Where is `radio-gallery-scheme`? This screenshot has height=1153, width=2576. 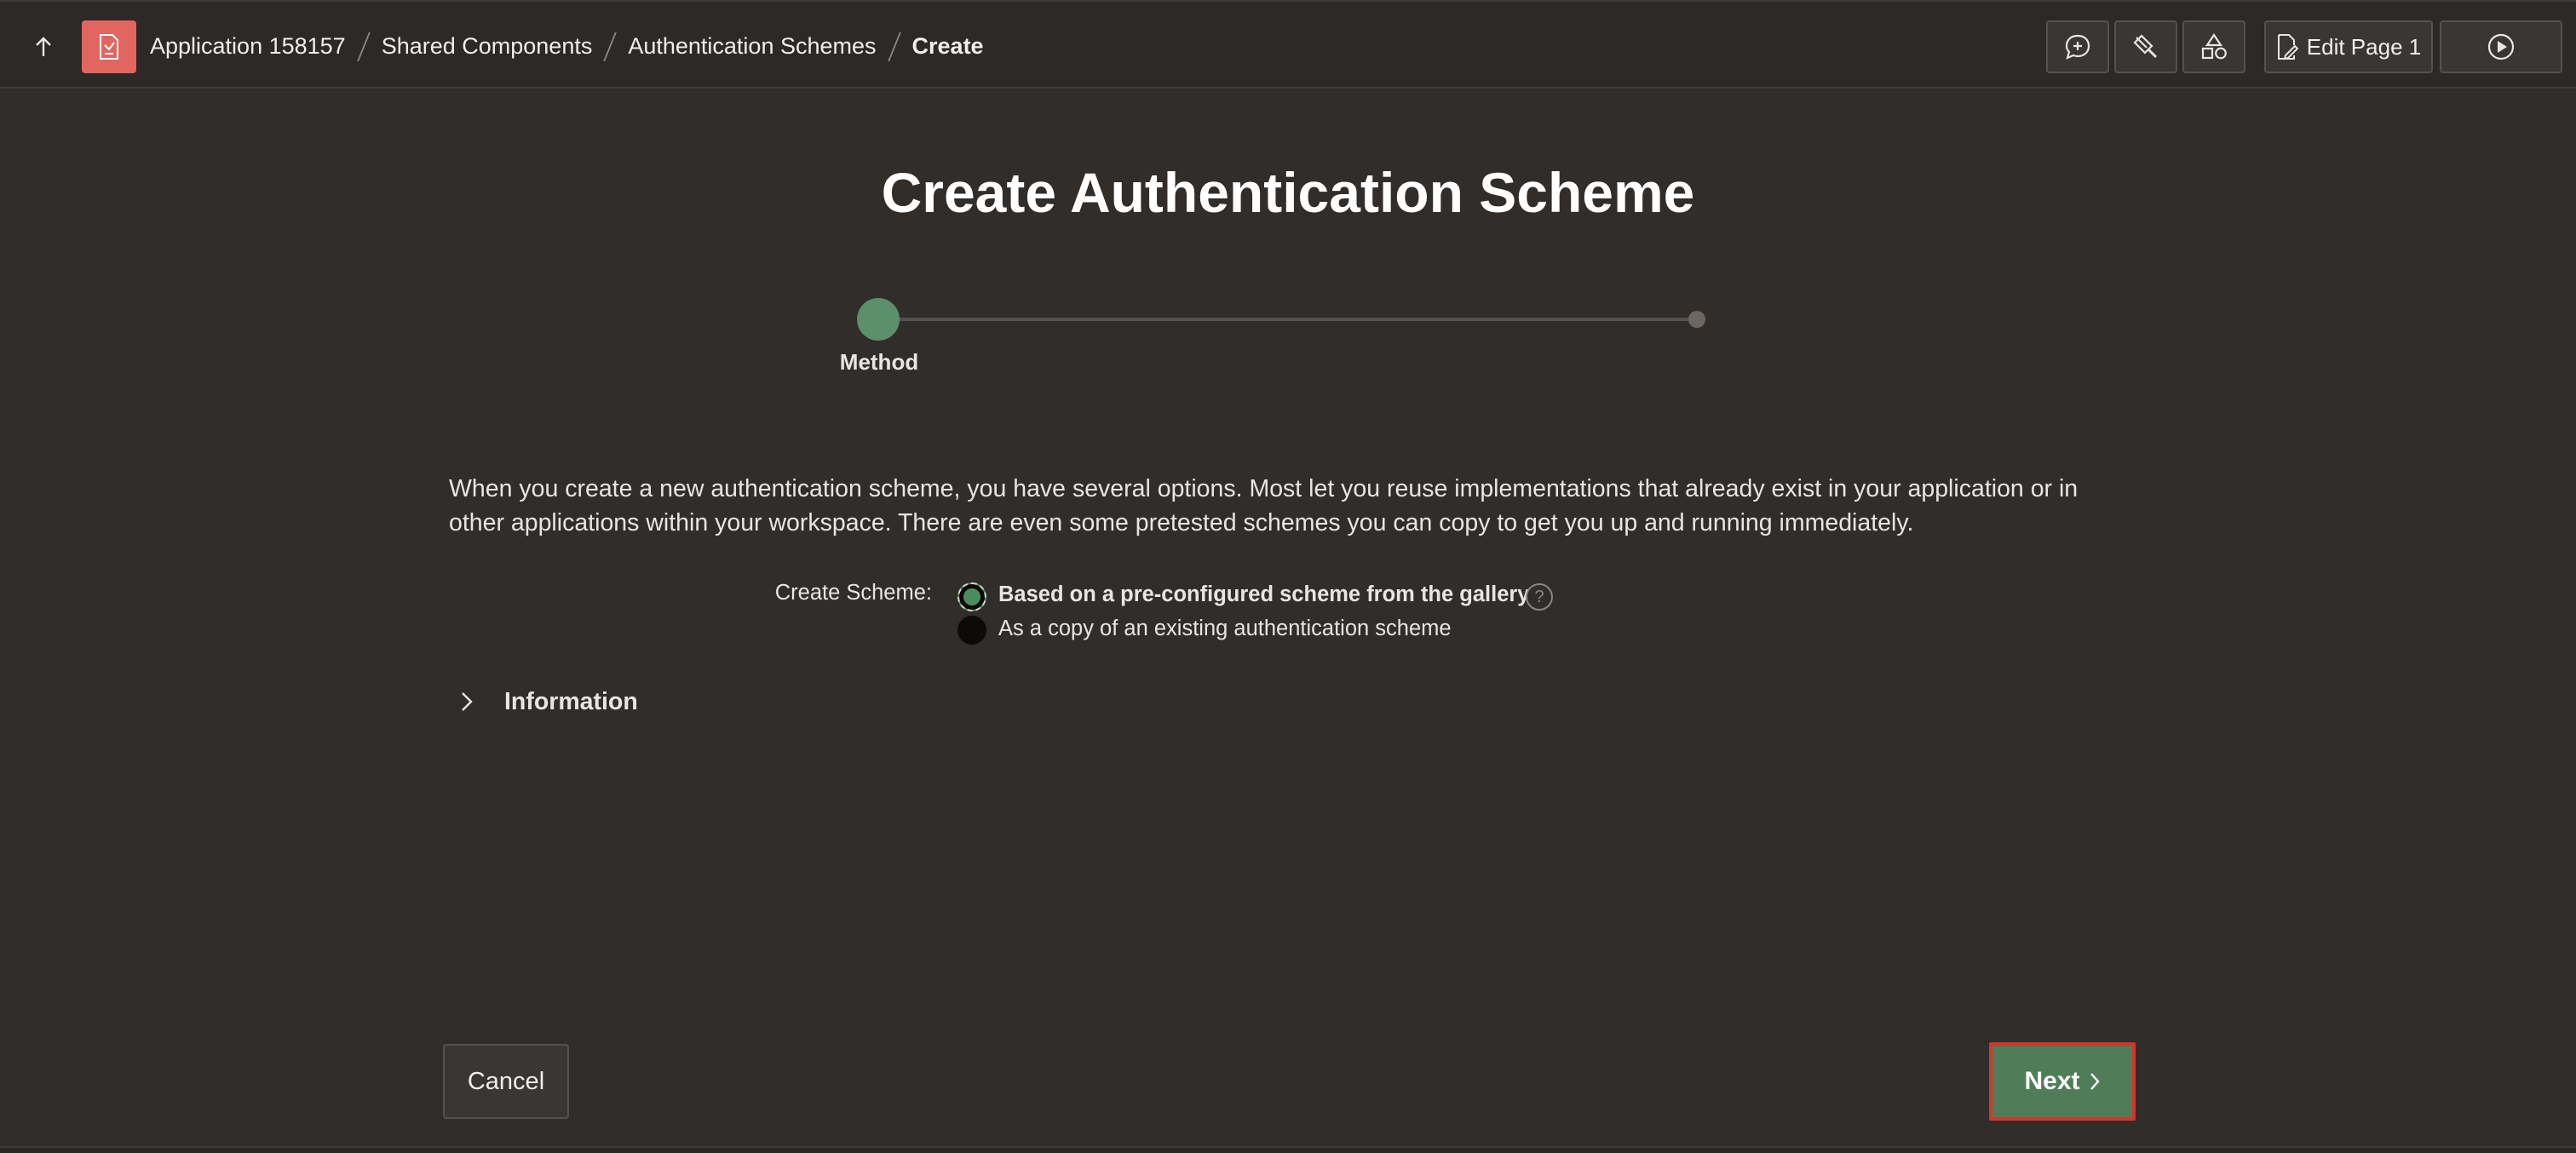 radio-gallery-scheme is located at coordinates (972, 596).